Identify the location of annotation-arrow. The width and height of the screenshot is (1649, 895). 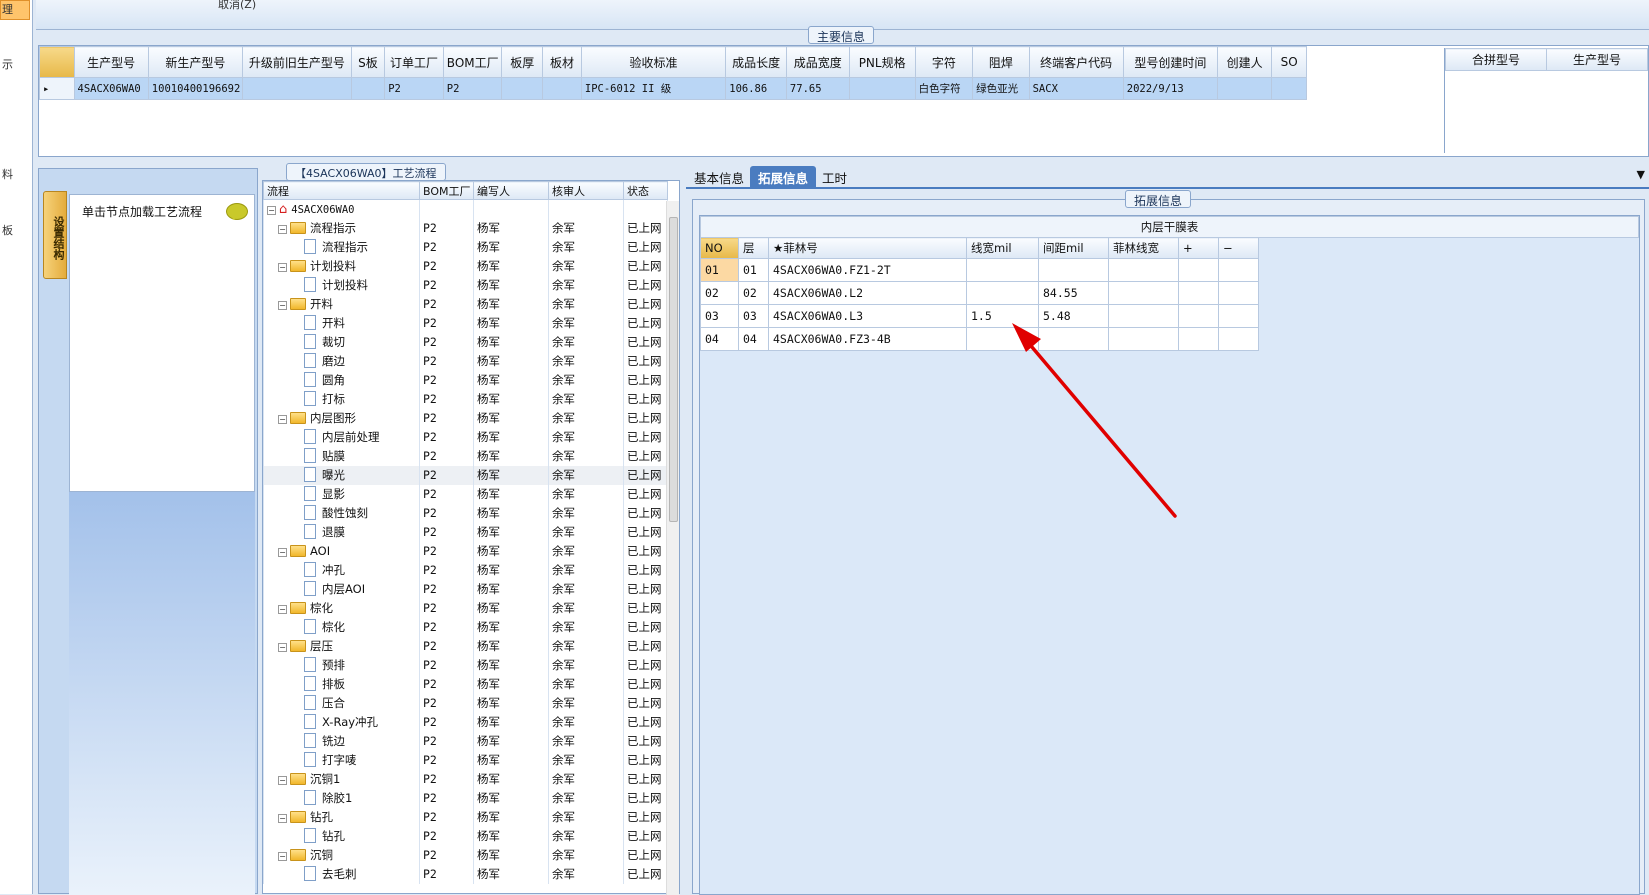
(1094, 420).